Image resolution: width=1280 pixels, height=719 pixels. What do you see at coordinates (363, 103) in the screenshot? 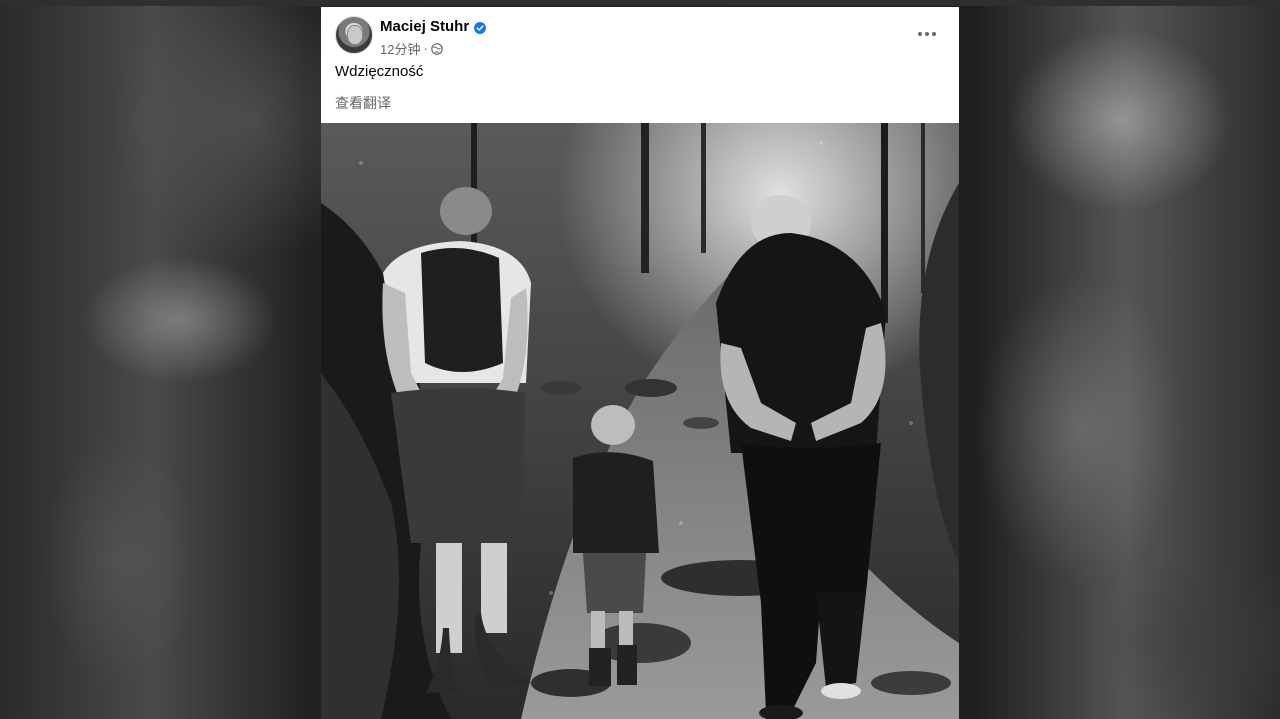
I see `see-translation-link: 查看翻译` at bounding box center [363, 103].